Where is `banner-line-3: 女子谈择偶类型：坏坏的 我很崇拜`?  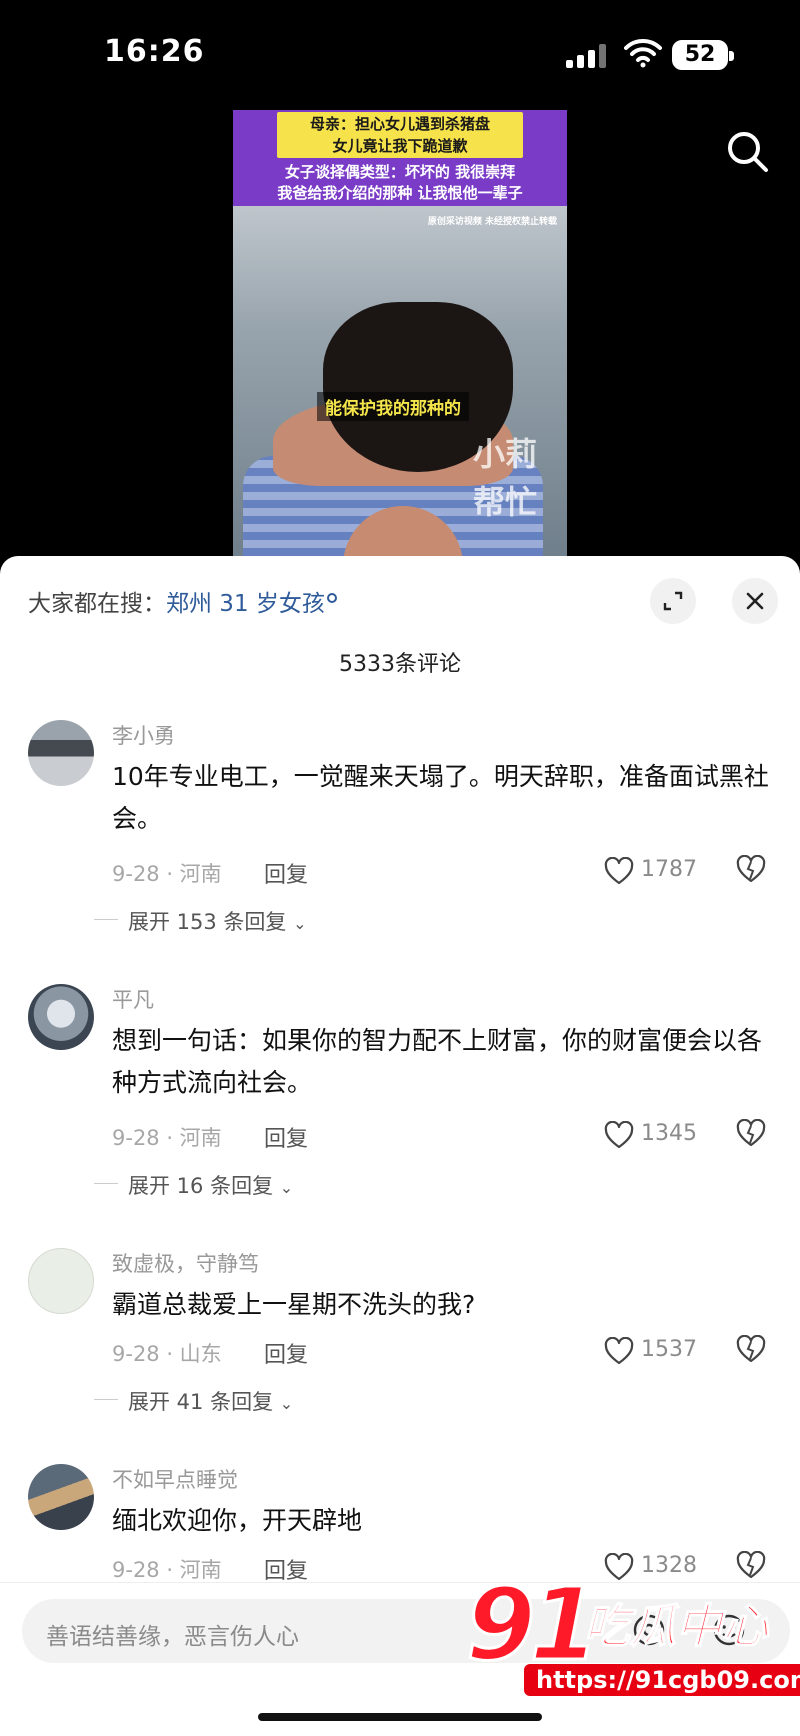
banner-line-3: 女子谈择偶类型：坏坏的 我很崇拜 is located at coordinates (400, 172).